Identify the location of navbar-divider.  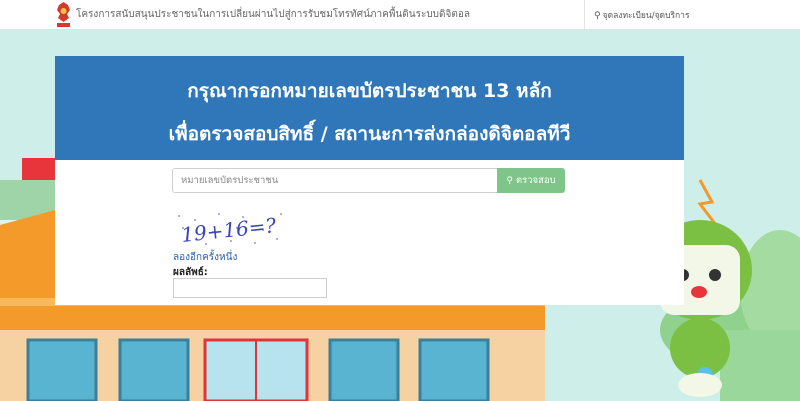
(584, 15).